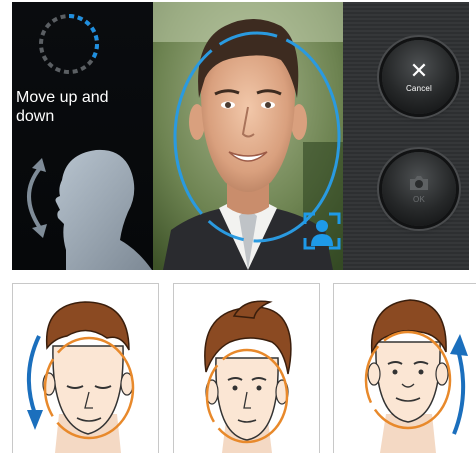 This screenshot has height=453, width=476. What do you see at coordinates (416, 376) in the screenshot?
I see `face-tilt-up-illustration` at bounding box center [416, 376].